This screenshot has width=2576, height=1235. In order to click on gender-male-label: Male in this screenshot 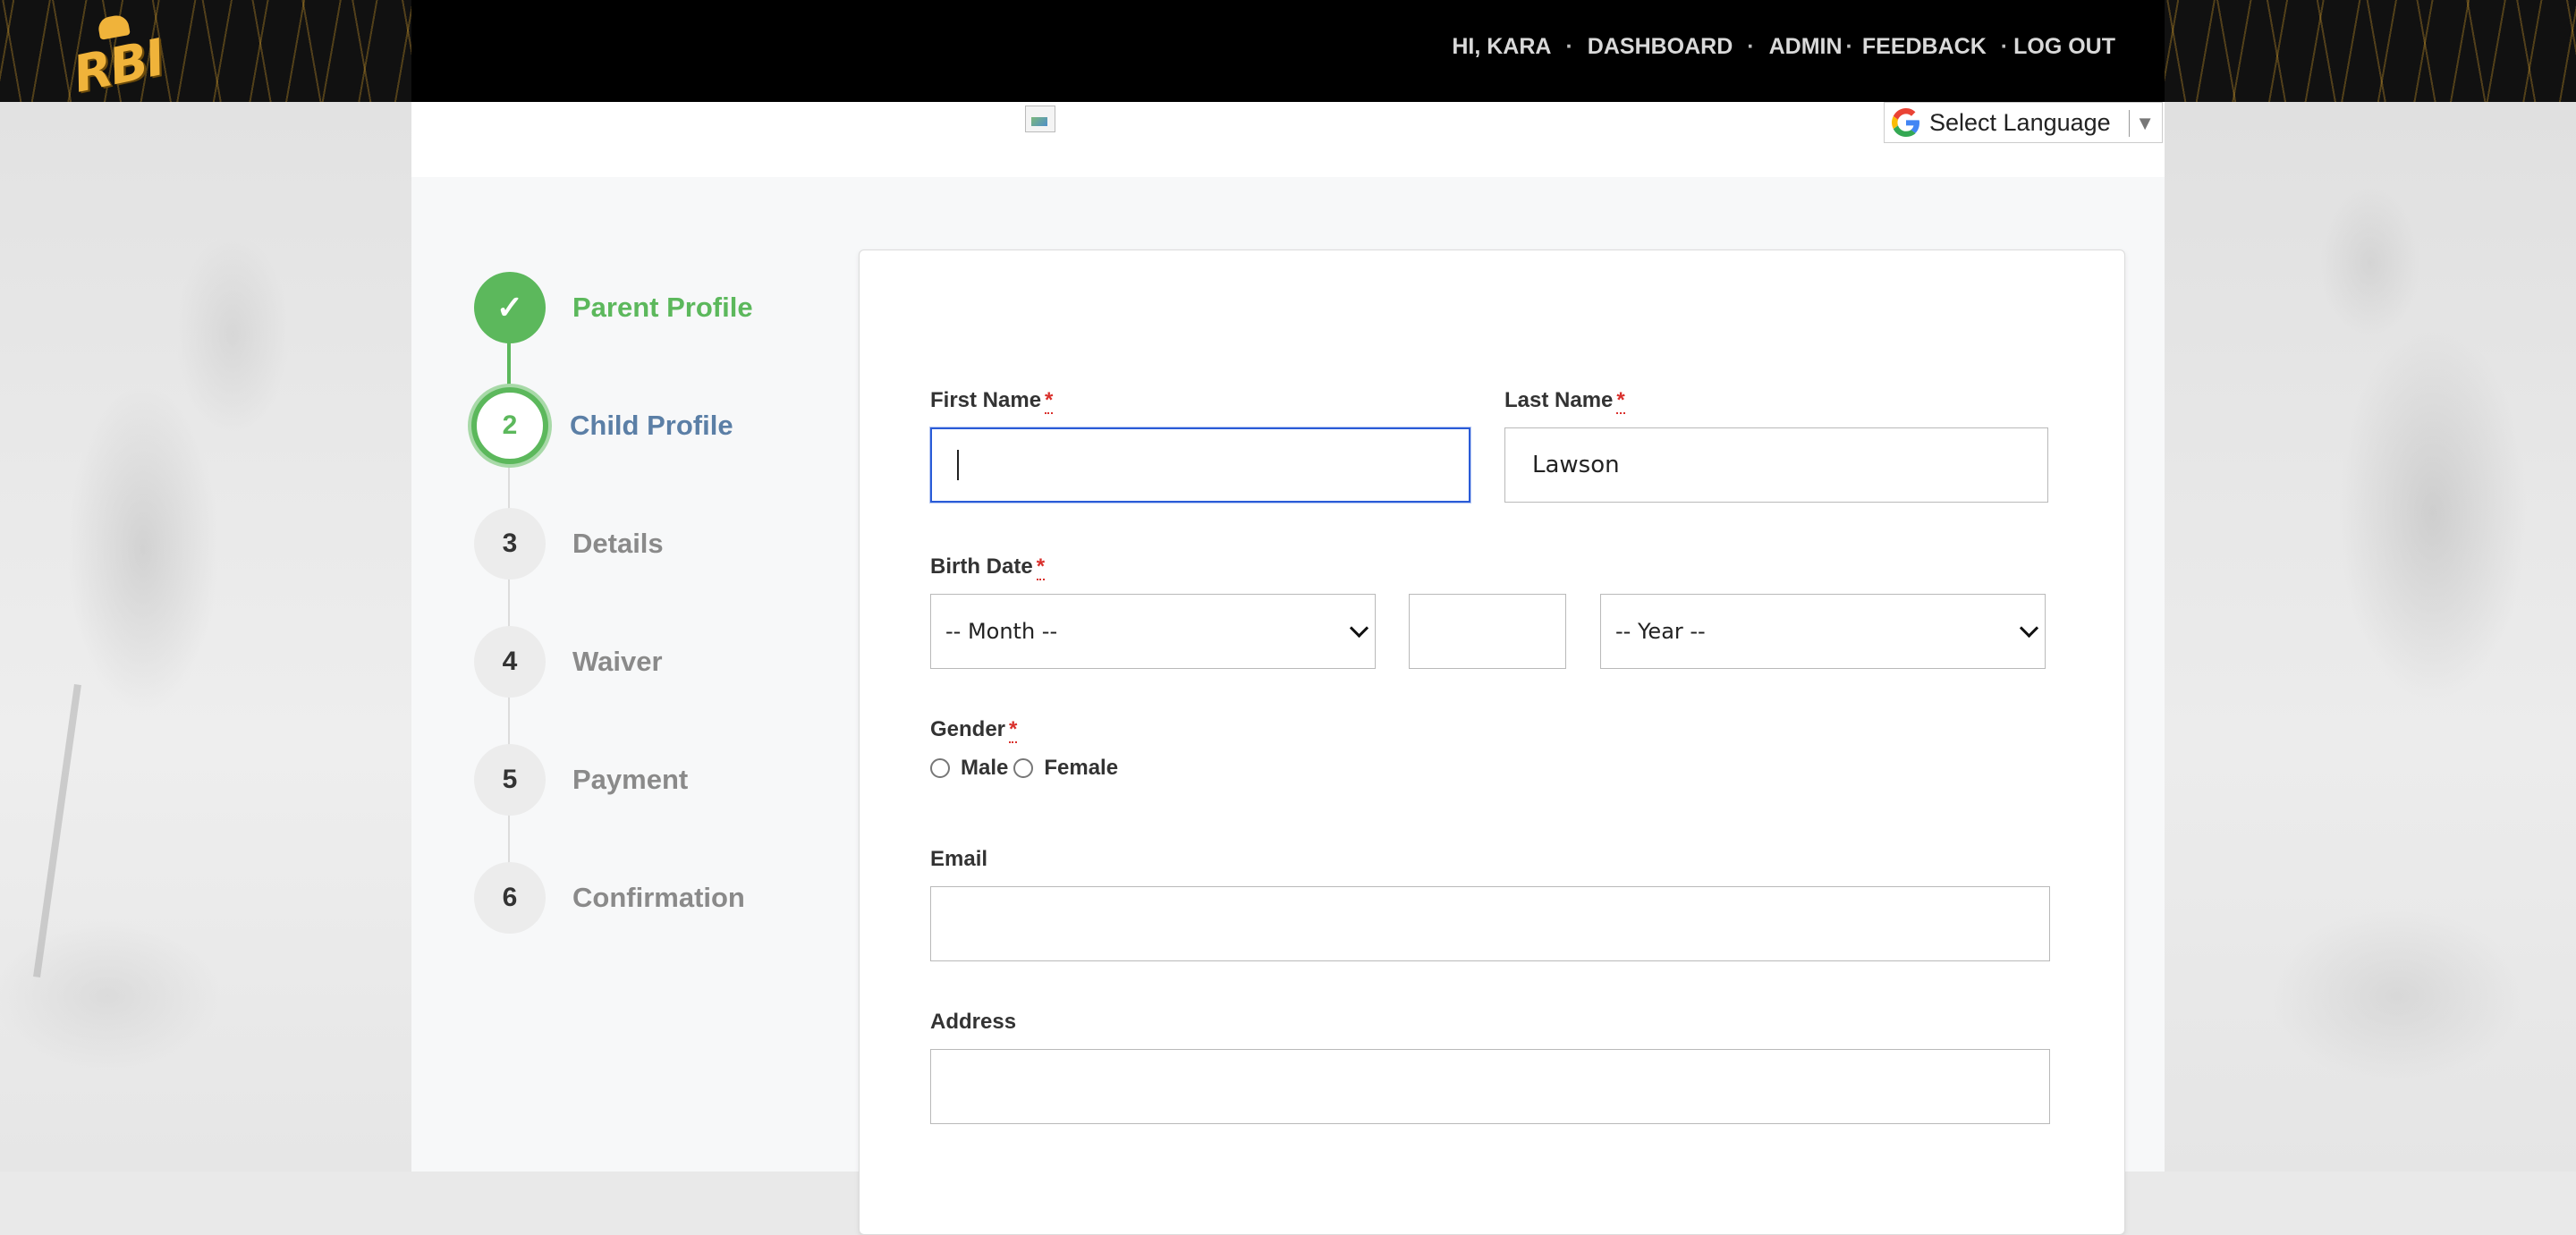, I will do `click(984, 769)`.